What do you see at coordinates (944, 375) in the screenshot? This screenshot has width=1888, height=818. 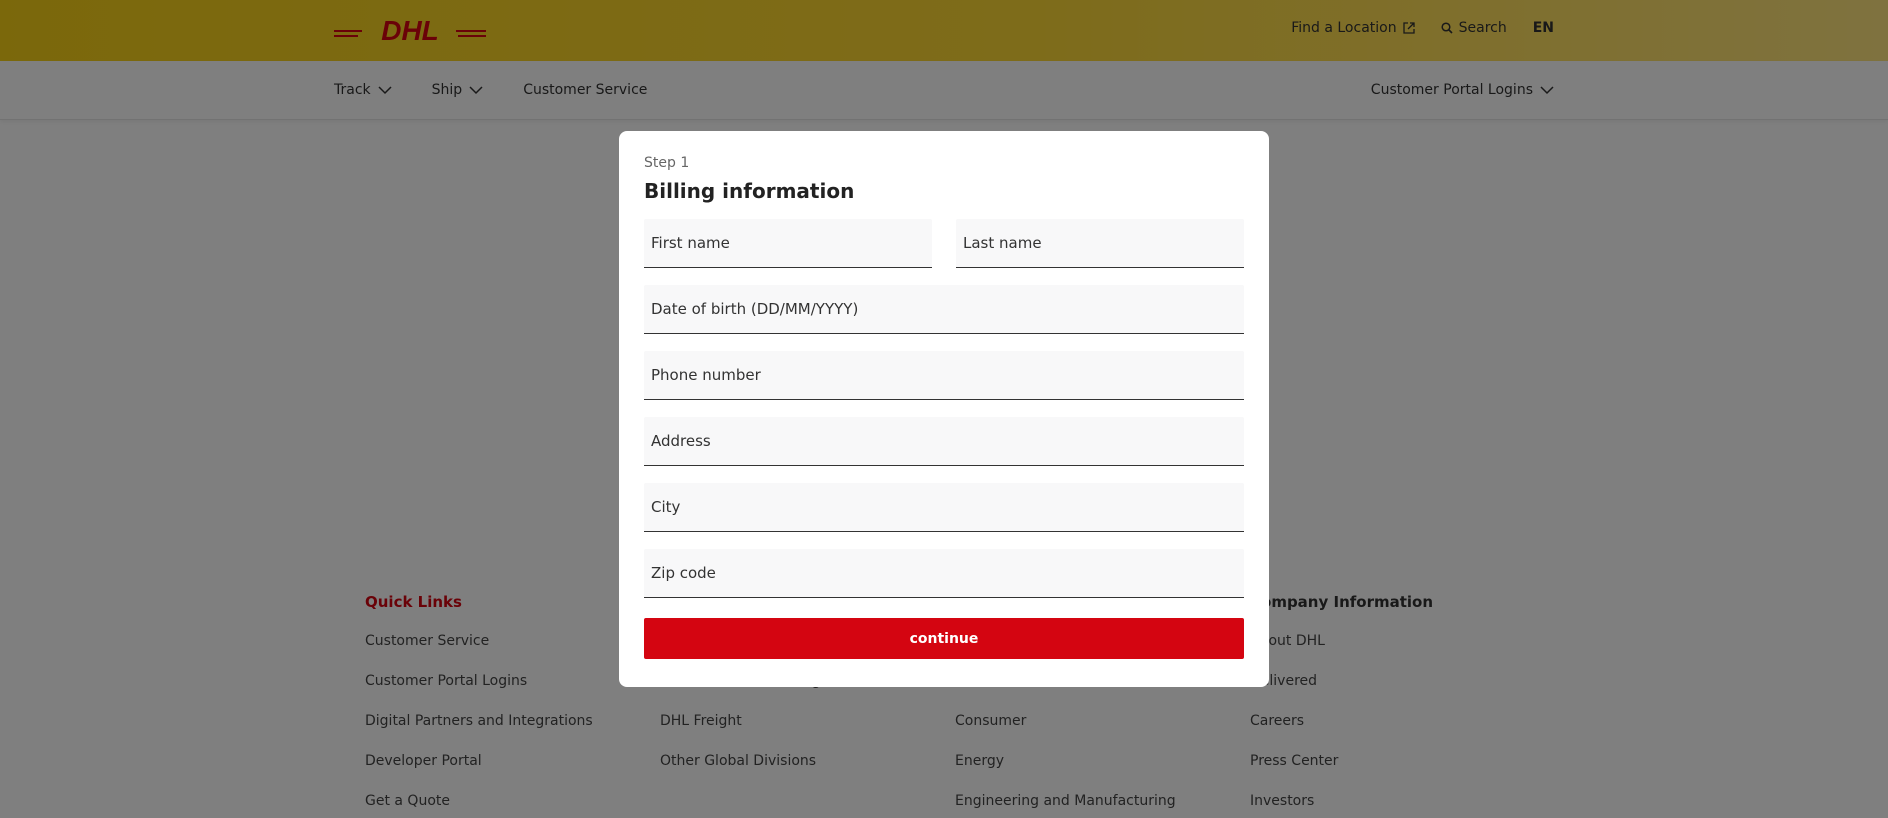 I see `phone-input` at bounding box center [944, 375].